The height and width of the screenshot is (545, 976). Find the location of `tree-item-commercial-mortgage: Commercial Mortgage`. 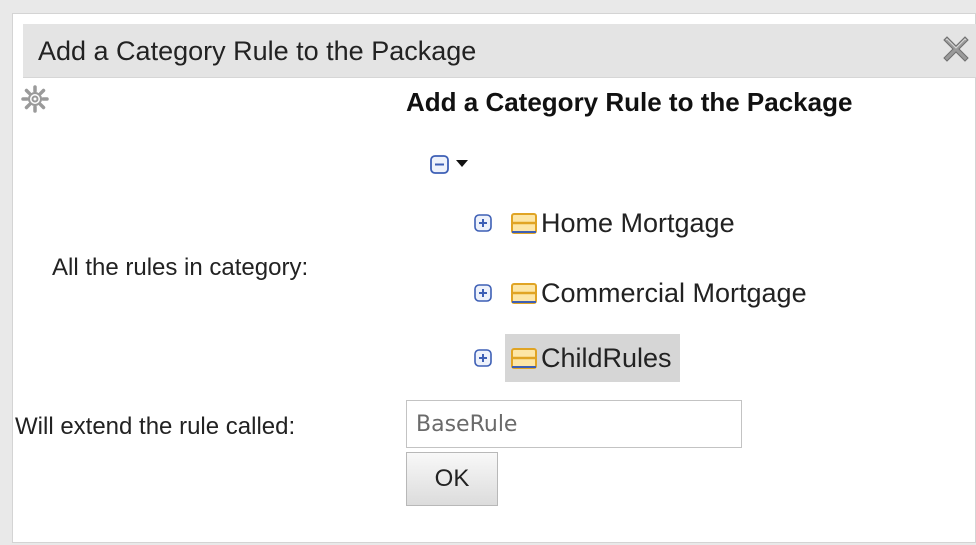

tree-item-commercial-mortgage: Commercial Mortgage is located at coordinates (644, 293).